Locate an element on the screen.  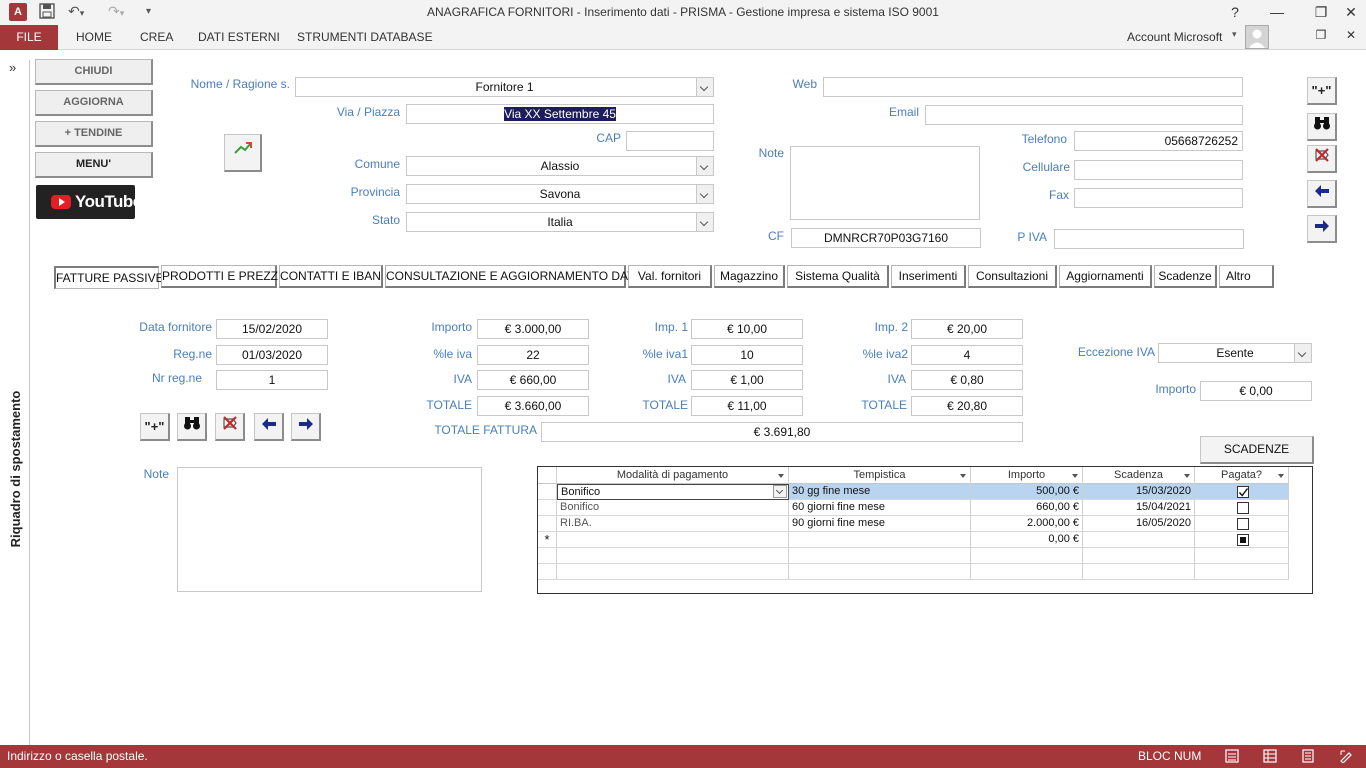
scadenze-button: SCADENZE is located at coordinates (1257, 450).